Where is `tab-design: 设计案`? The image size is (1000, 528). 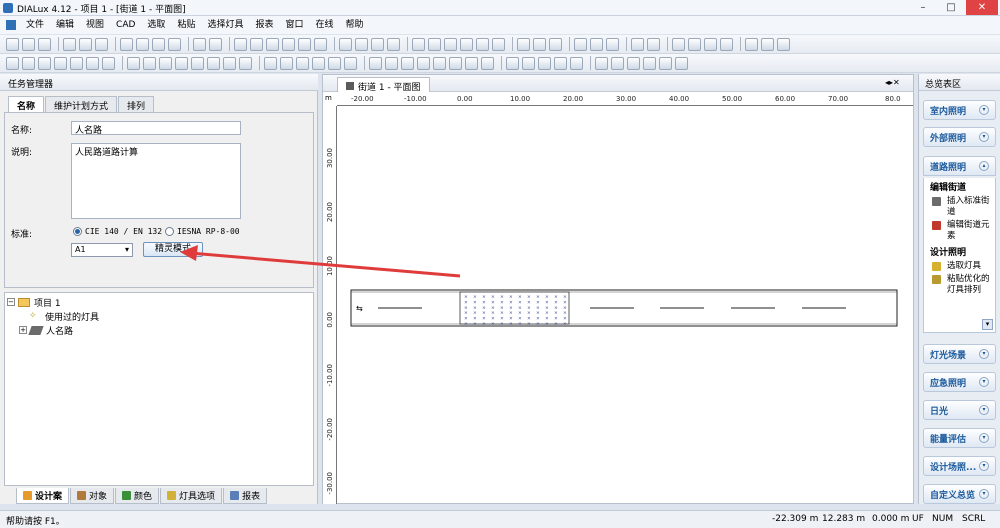 tab-design: 设计案 is located at coordinates (43, 496).